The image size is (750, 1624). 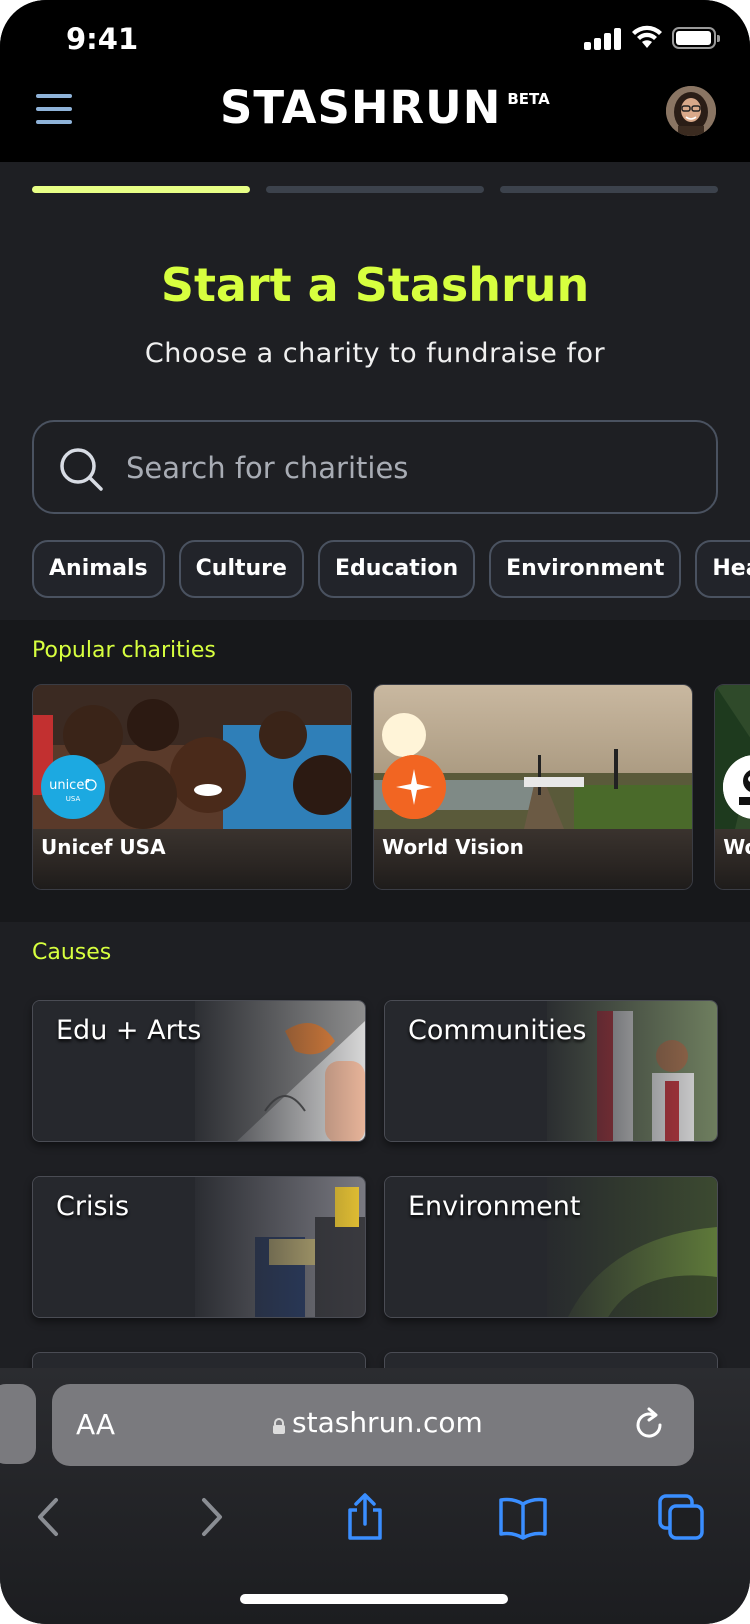 What do you see at coordinates (49, 1517) in the screenshot?
I see `back-arrow-icon` at bounding box center [49, 1517].